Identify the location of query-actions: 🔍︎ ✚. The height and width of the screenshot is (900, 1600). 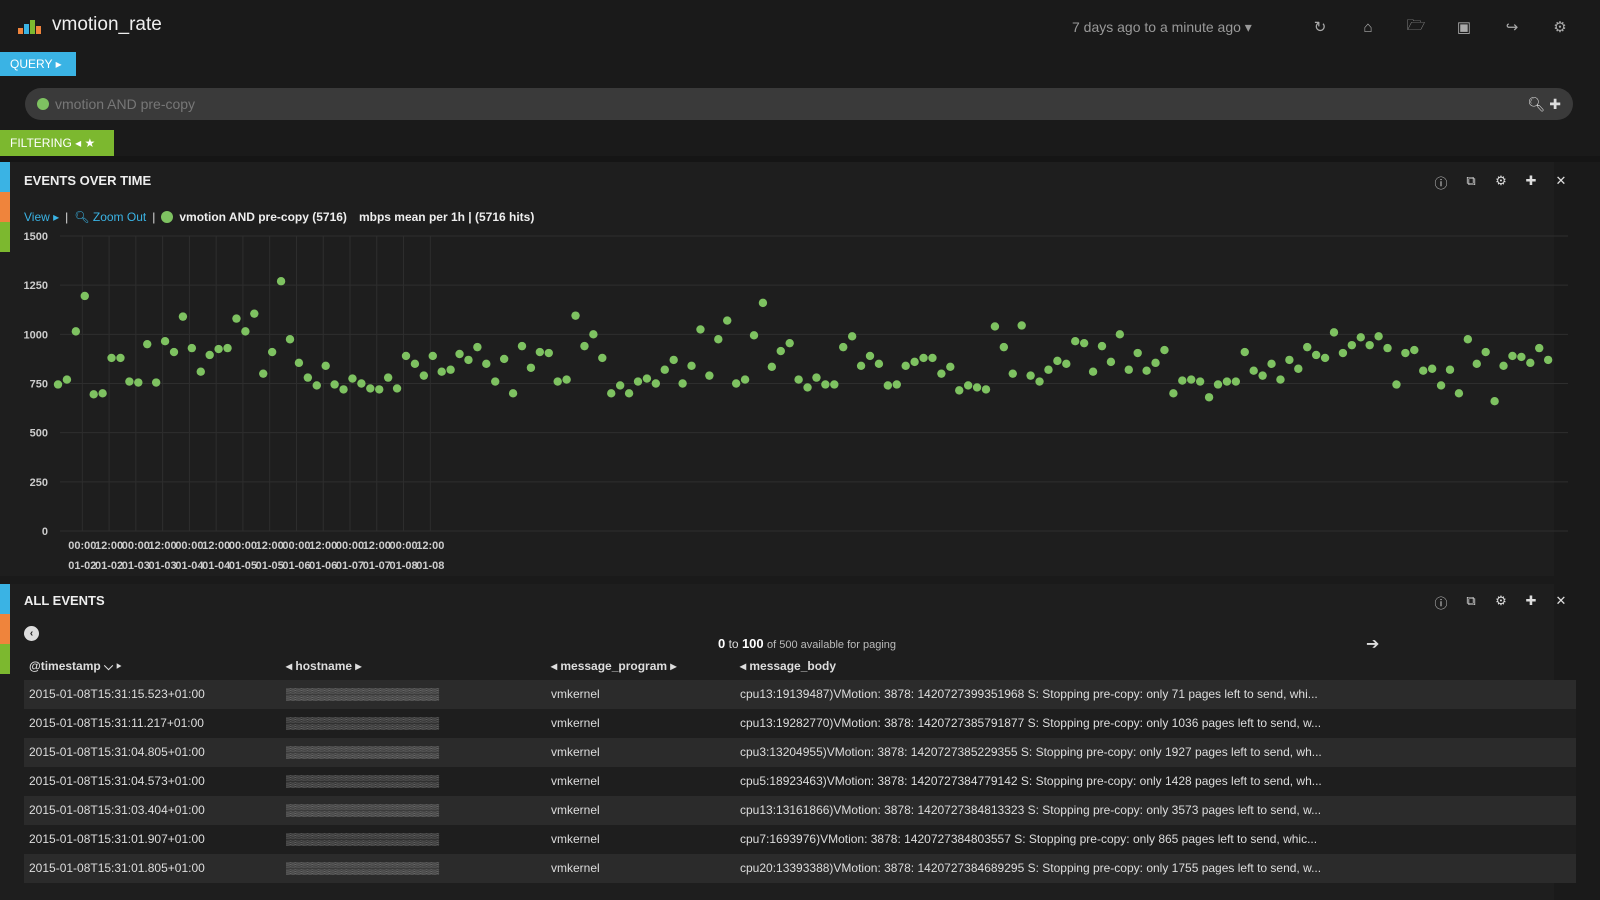
(1544, 104).